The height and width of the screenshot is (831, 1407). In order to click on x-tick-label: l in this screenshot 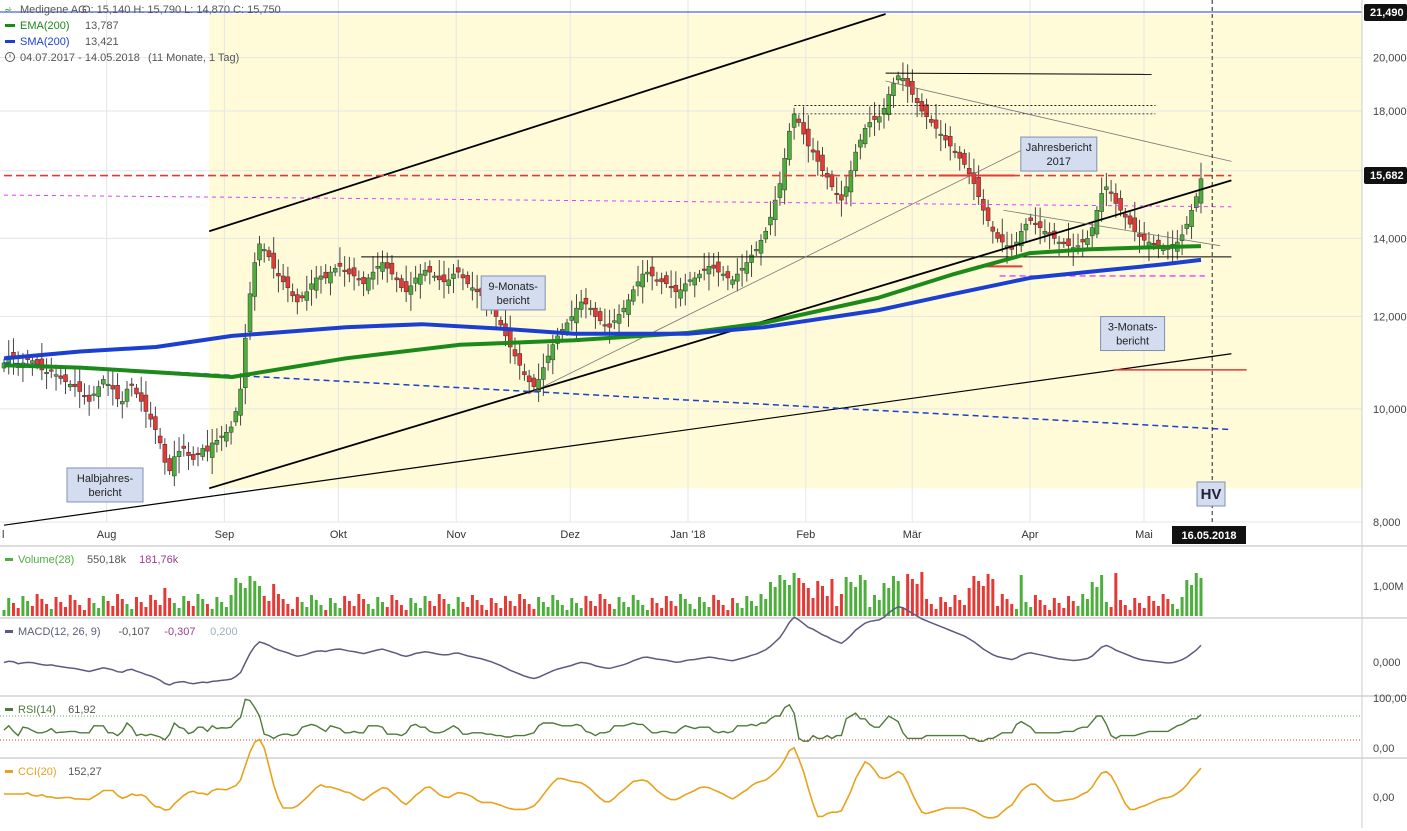, I will do `click(3, 535)`.